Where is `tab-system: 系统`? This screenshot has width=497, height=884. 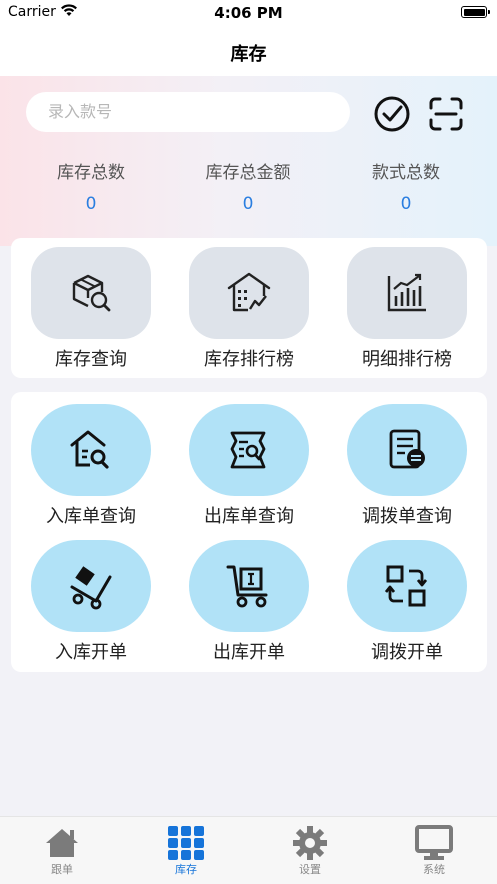 tab-system: 系统 is located at coordinates (434, 851).